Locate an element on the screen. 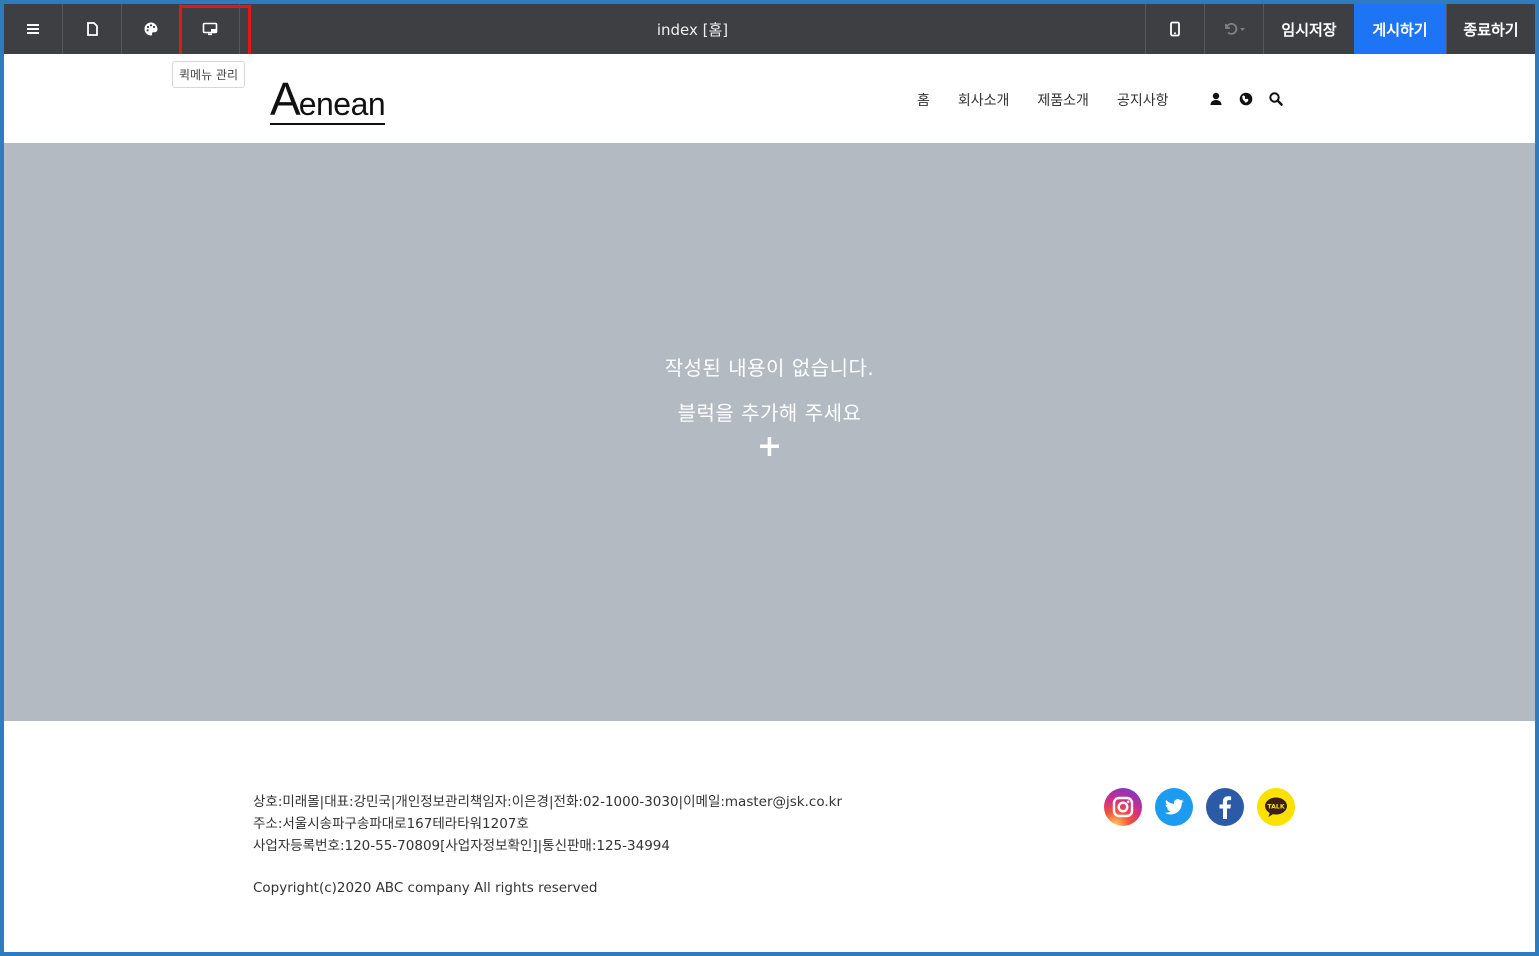 The image size is (1539, 956). site-logo: Aenean is located at coordinates (328, 99).